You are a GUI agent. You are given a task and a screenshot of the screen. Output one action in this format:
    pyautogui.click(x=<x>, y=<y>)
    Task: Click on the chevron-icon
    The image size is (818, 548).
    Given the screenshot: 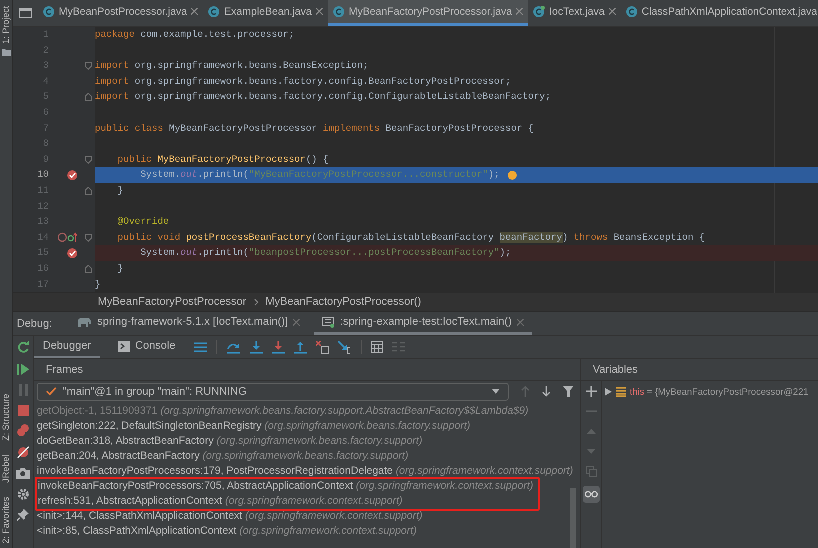 What is the action you would take?
    pyautogui.click(x=256, y=302)
    